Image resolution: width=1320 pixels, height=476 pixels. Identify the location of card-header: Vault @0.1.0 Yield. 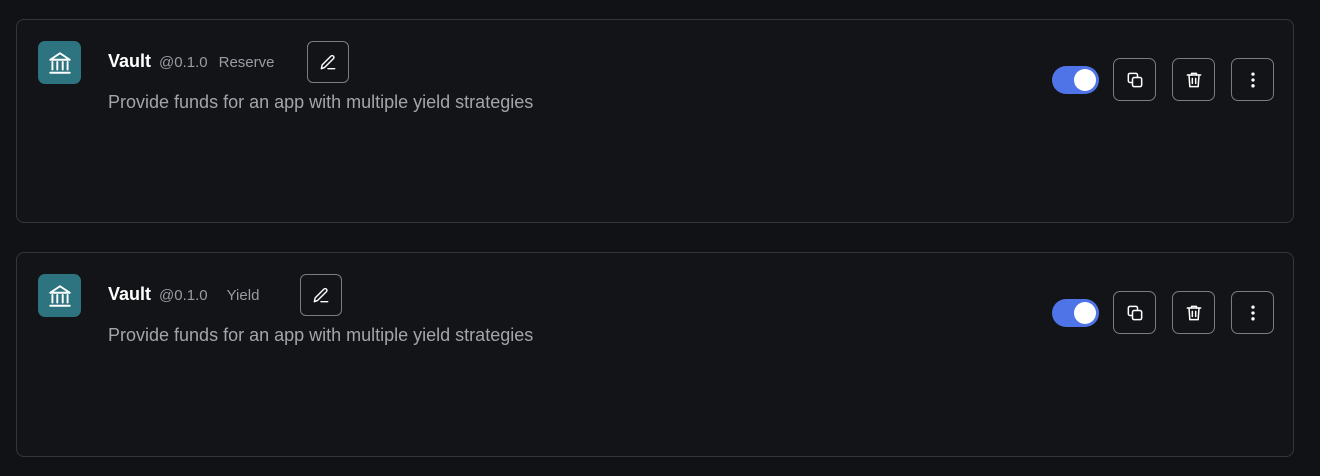
(183, 296).